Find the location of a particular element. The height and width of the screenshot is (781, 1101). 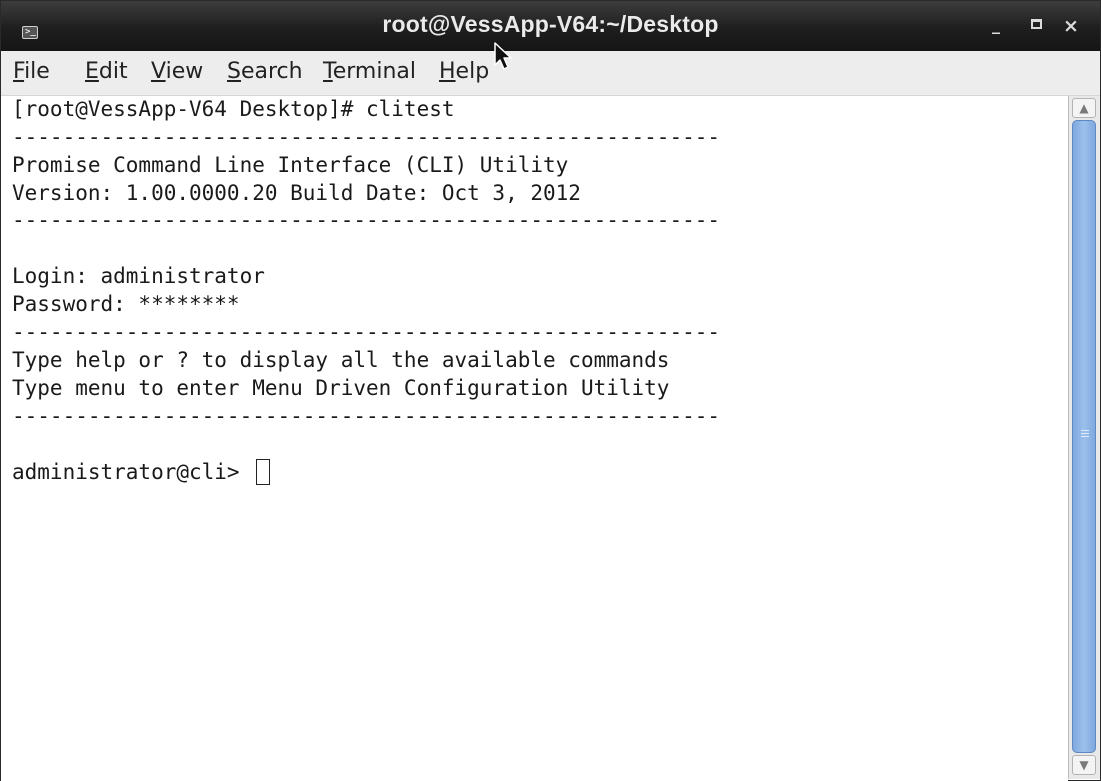

menu-view: View is located at coordinates (177, 71).